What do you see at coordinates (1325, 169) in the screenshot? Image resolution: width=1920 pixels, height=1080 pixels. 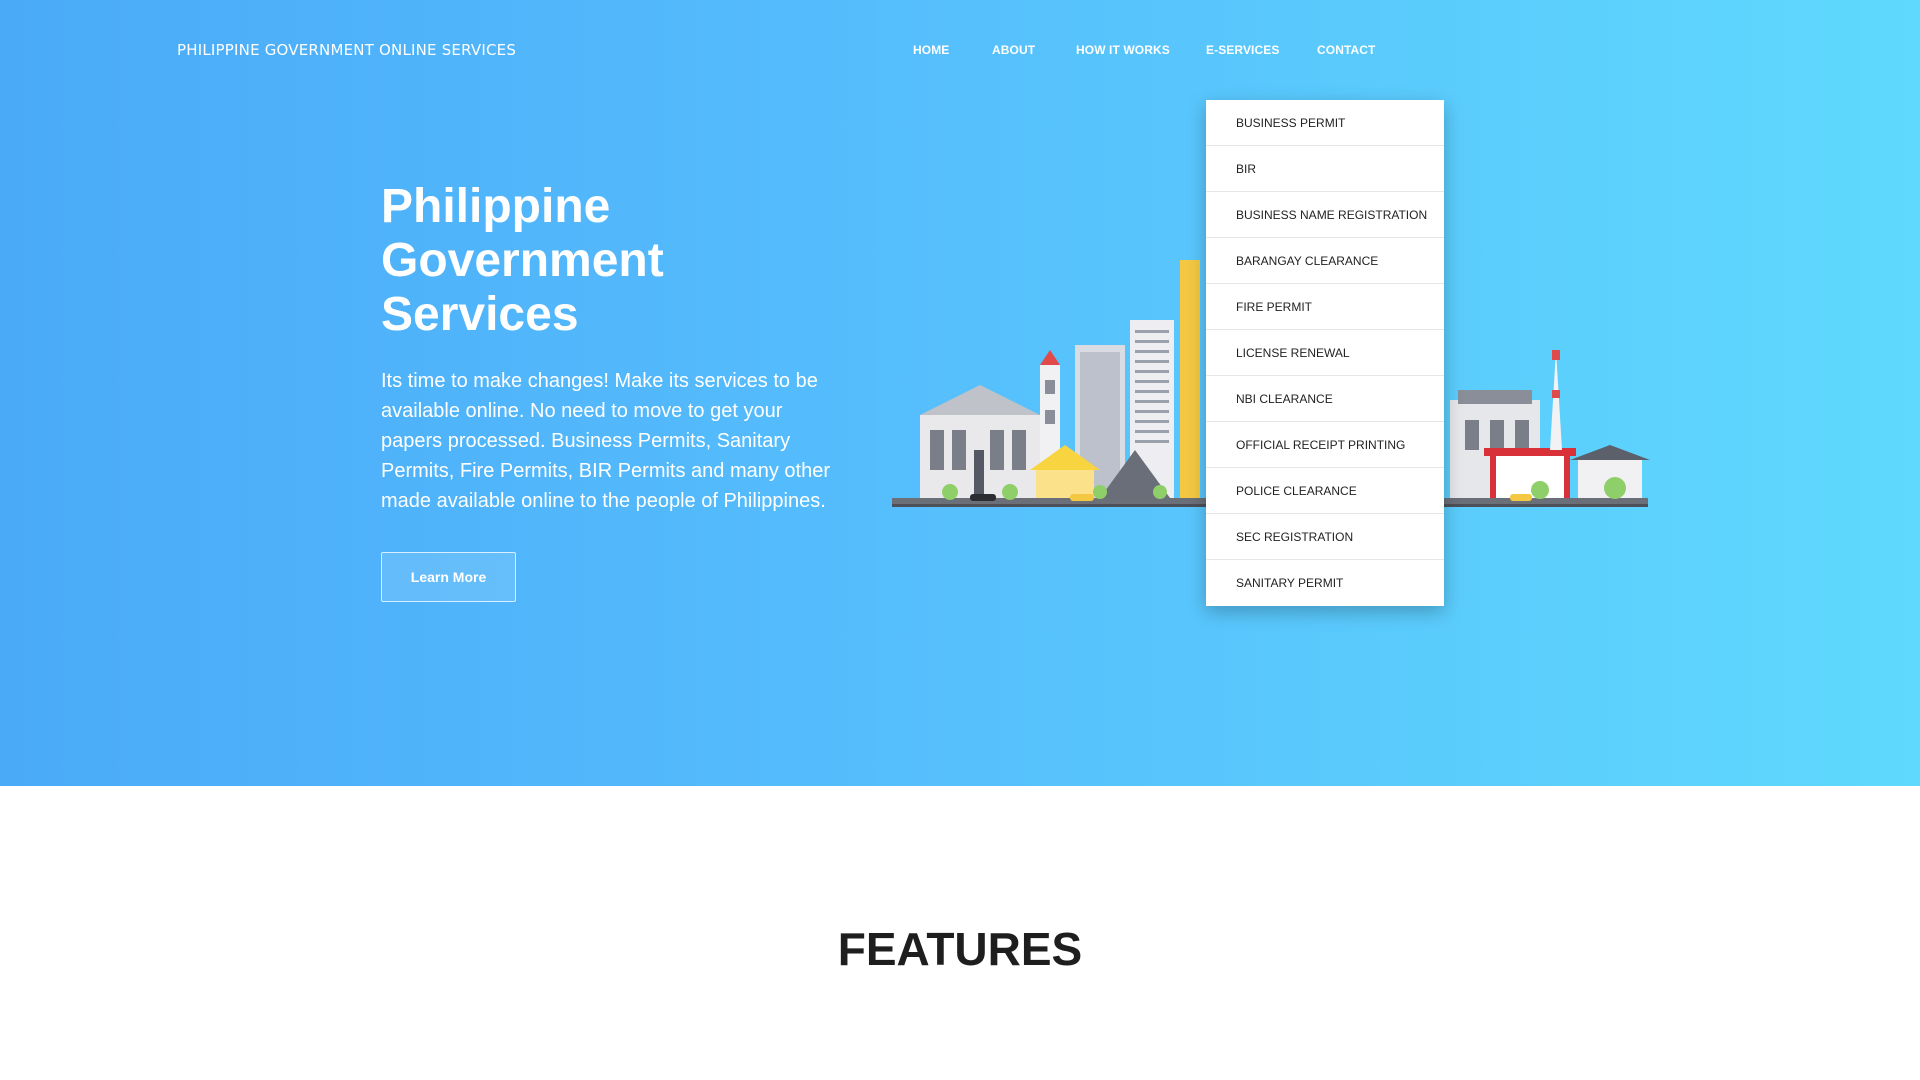 I see `dropdown-item-bir: BIR` at bounding box center [1325, 169].